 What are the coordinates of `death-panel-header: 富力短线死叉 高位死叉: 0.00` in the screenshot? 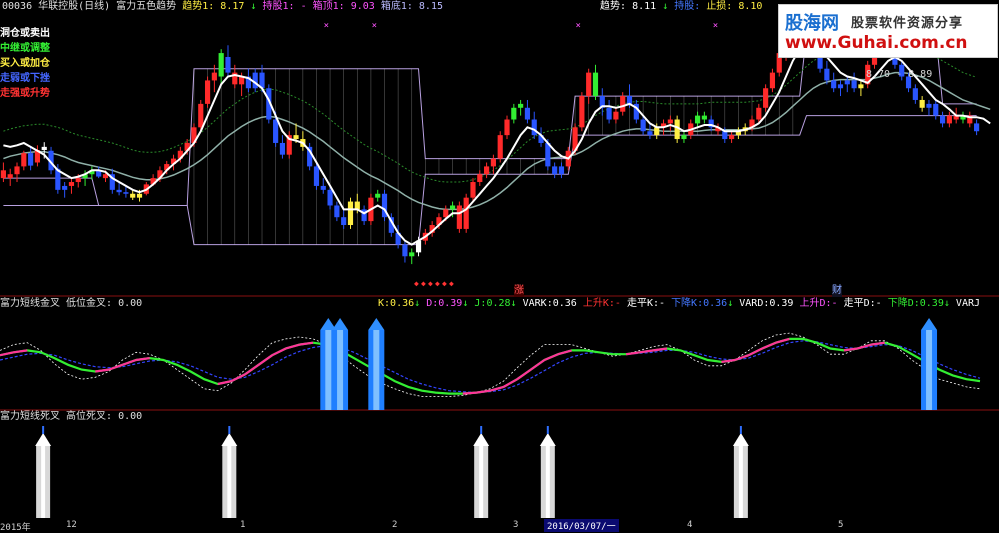 It's located at (71, 417).